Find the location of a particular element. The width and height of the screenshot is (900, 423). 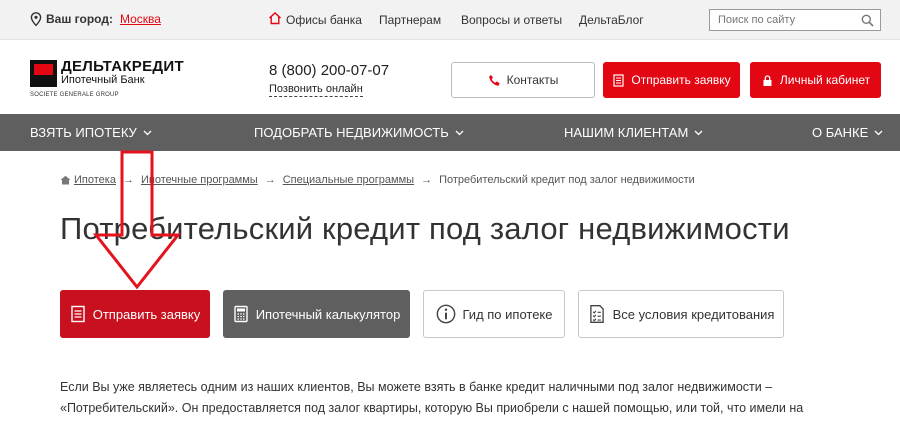

location-pin-icon is located at coordinates (36, 19).